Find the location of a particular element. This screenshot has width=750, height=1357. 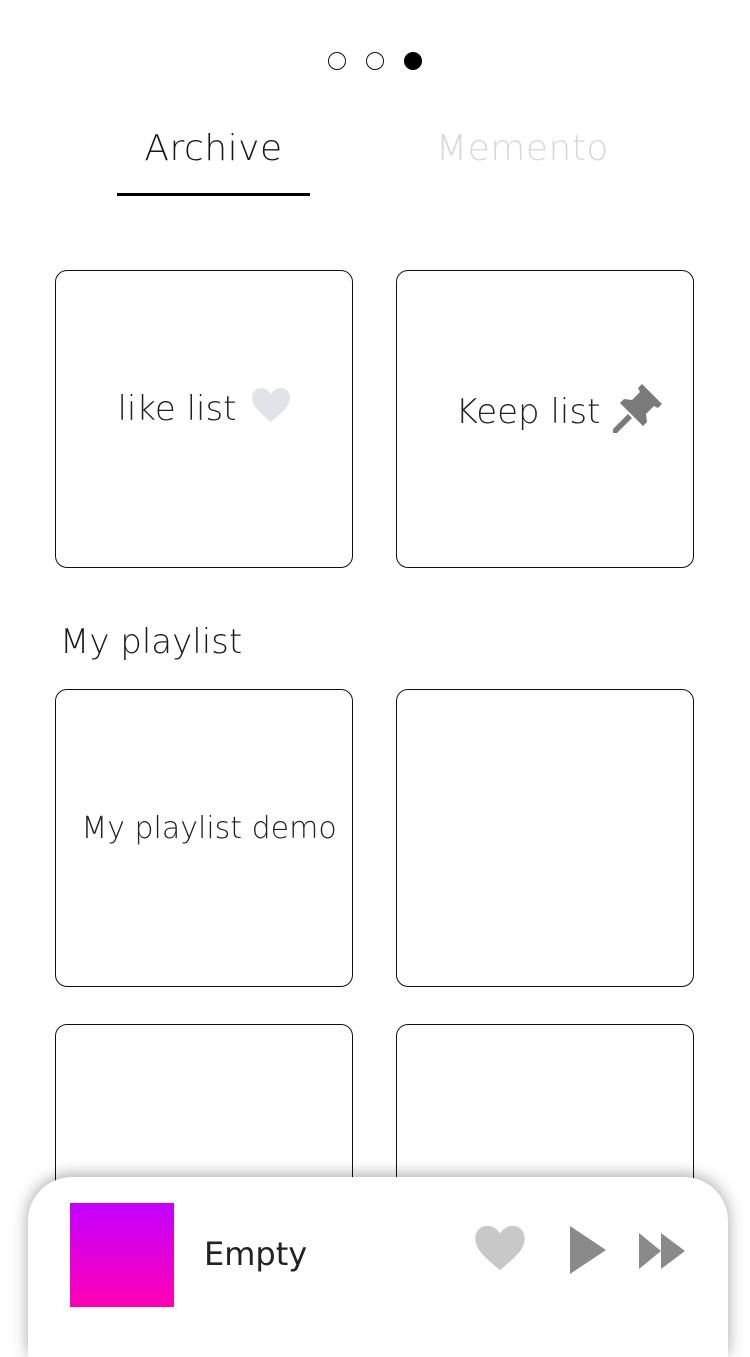

my-playlist-section-title: My playlist is located at coordinates (151, 642).